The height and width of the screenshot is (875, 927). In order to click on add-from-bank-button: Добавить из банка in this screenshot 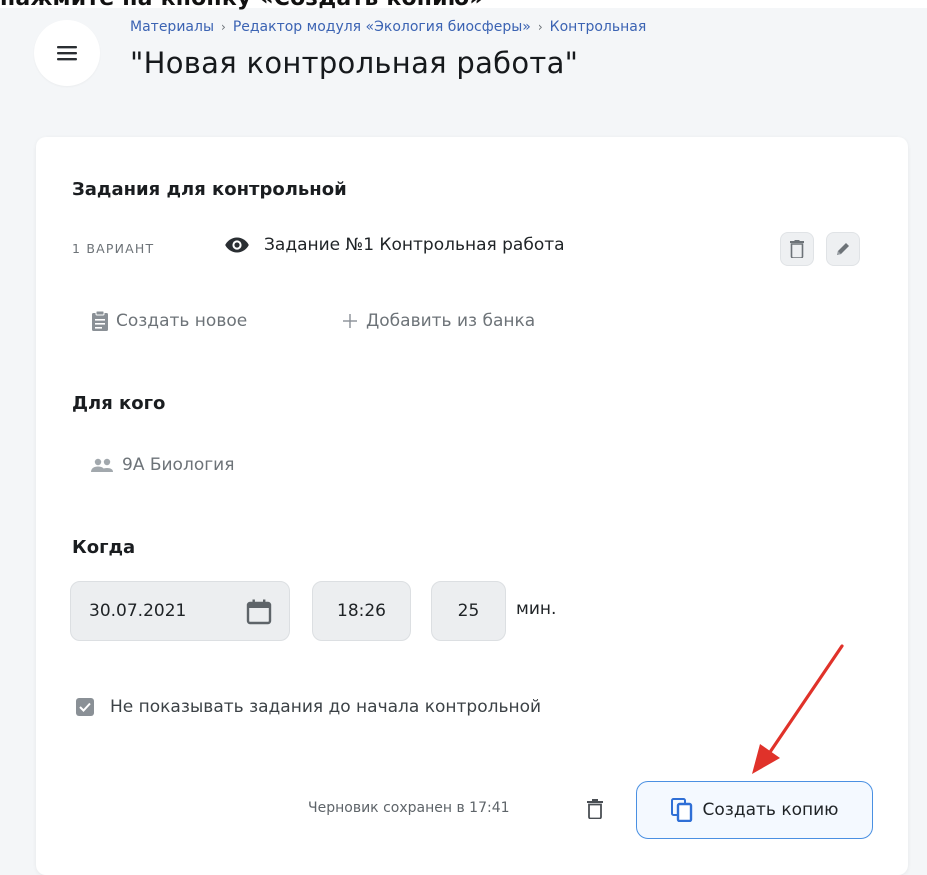, I will do `click(438, 321)`.